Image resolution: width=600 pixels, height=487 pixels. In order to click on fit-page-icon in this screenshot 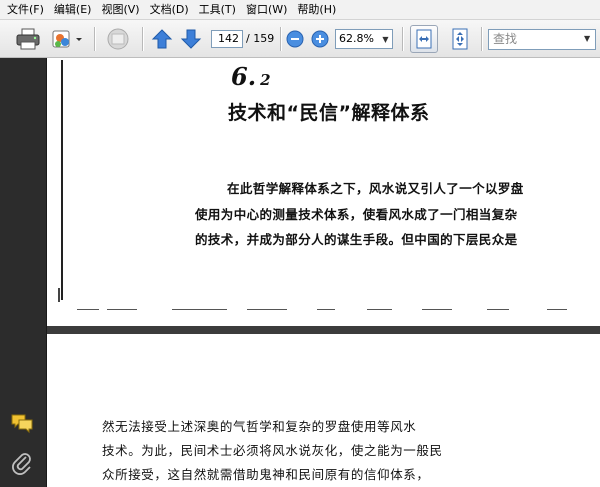, I will do `click(460, 39)`.